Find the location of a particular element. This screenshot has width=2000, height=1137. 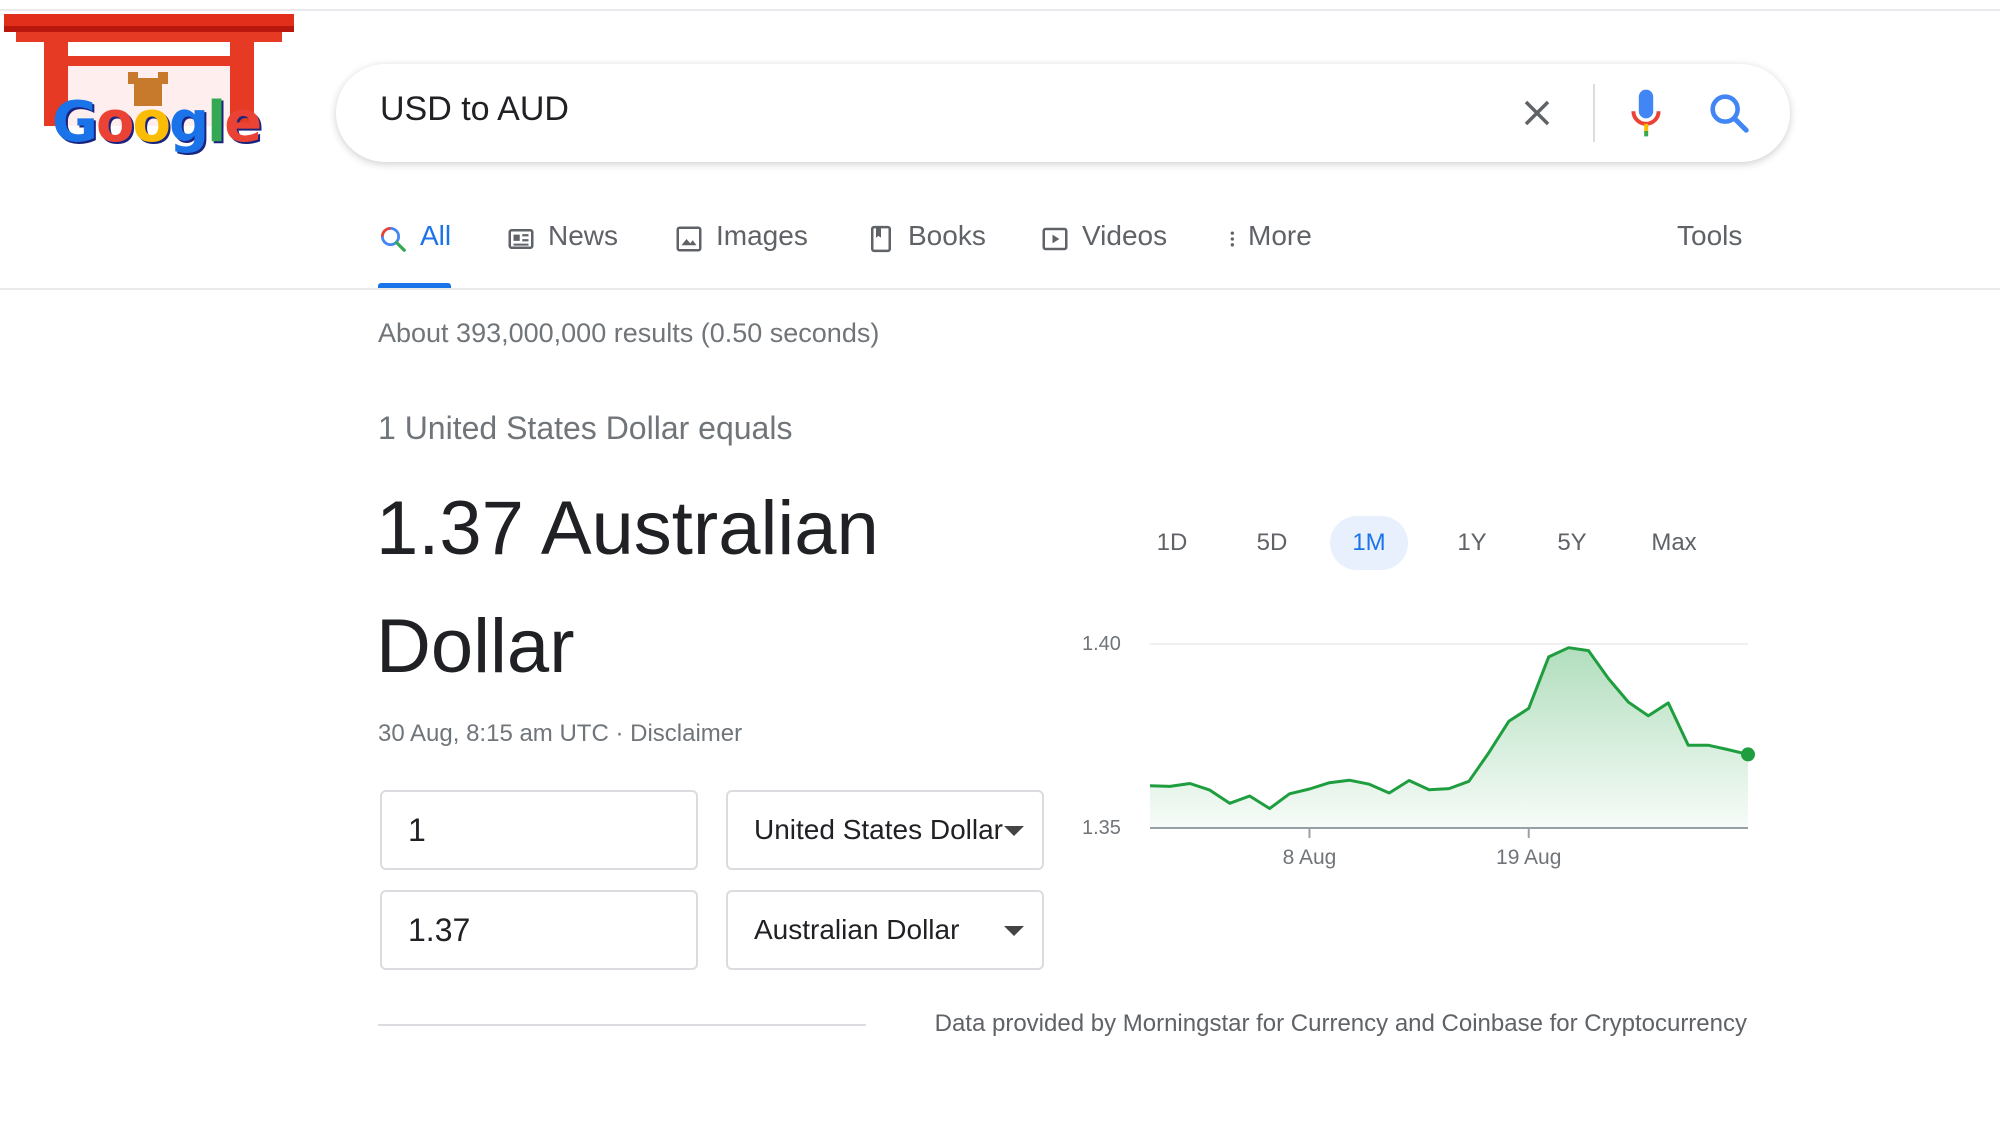

y-tick-label: 1.40 is located at coordinates (1101, 644).